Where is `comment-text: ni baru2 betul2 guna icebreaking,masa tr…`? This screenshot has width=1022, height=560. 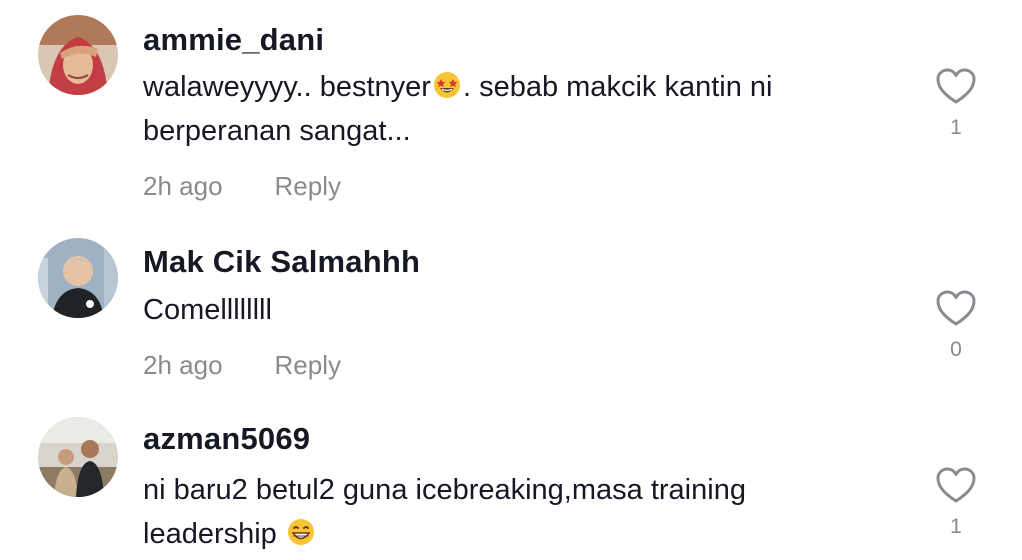 comment-text: ni baru2 betul2 guna icebreaking,masa tr… is located at coordinates (508, 512).